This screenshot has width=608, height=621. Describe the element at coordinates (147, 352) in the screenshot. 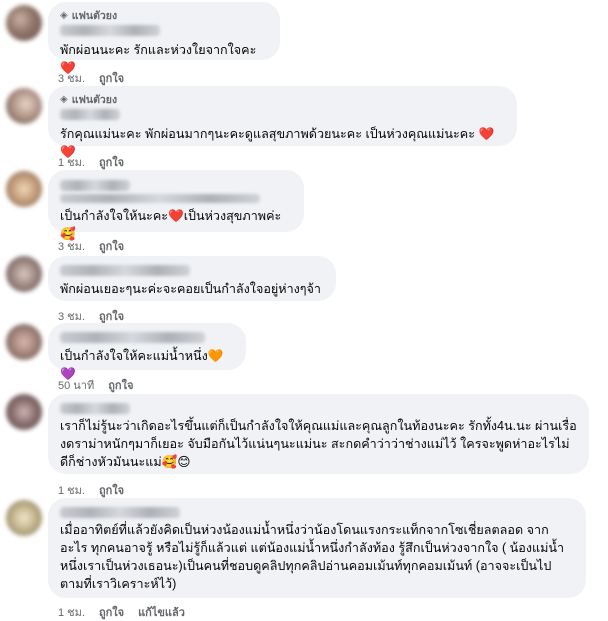

I see `comment-bubble: เป็นกำลังใจให้คะแม่น้ำหนึ่ง🧡💜` at that location.